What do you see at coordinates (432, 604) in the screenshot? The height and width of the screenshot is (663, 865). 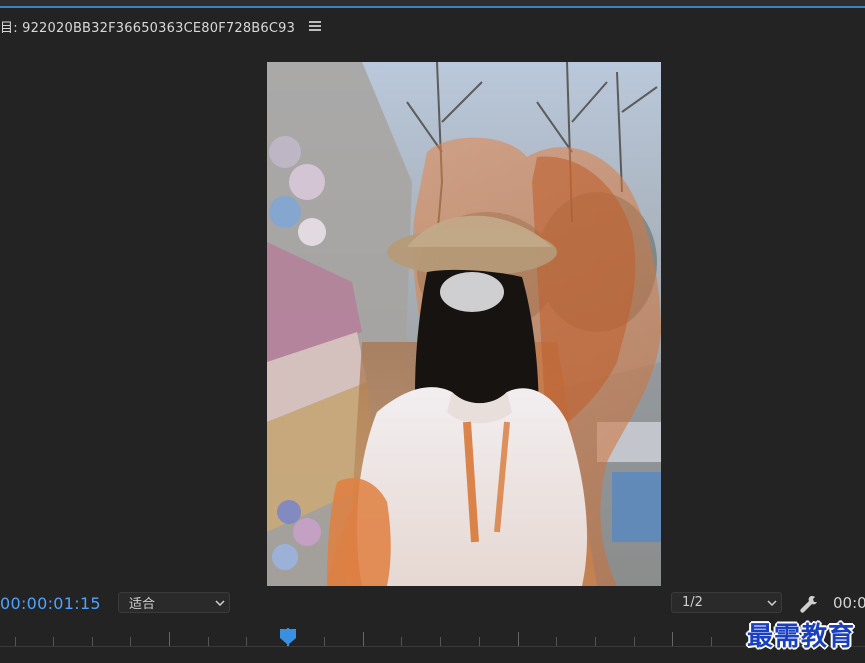 I see `monitor-controls-bar: 00:00:01:15 适合 1/2 00:0` at bounding box center [432, 604].